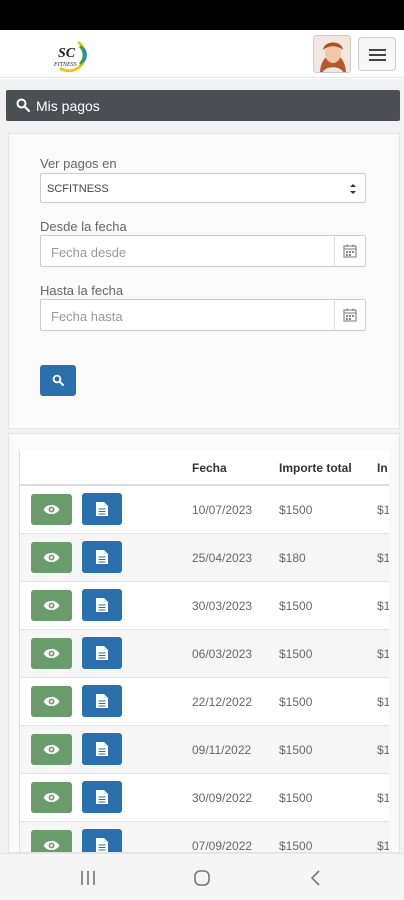 Image resolution: width=404 pixels, height=900 pixels. I want to click on home-icon, so click(202, 878).